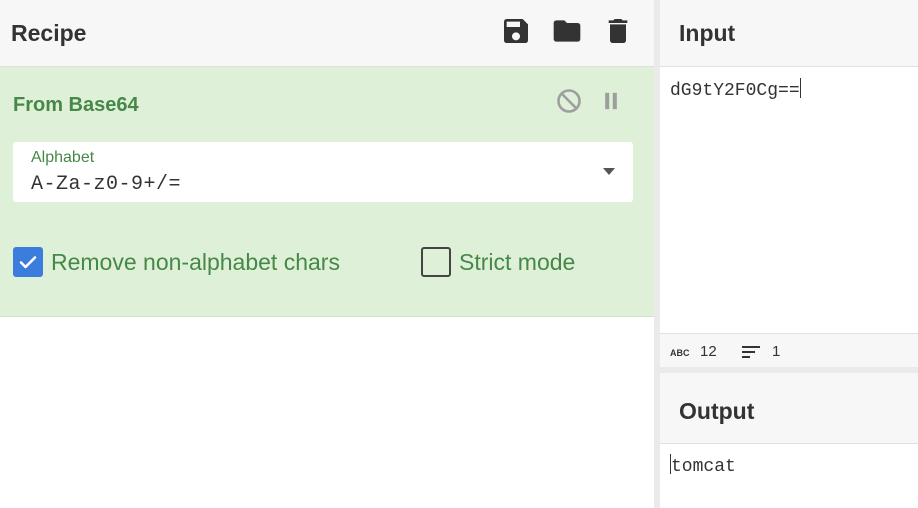 Image resolution: width=918 pixels, height=508 pixels. Describe the element at coordinates (516, 31) in the screenshot. I see `save-icon` at that location.